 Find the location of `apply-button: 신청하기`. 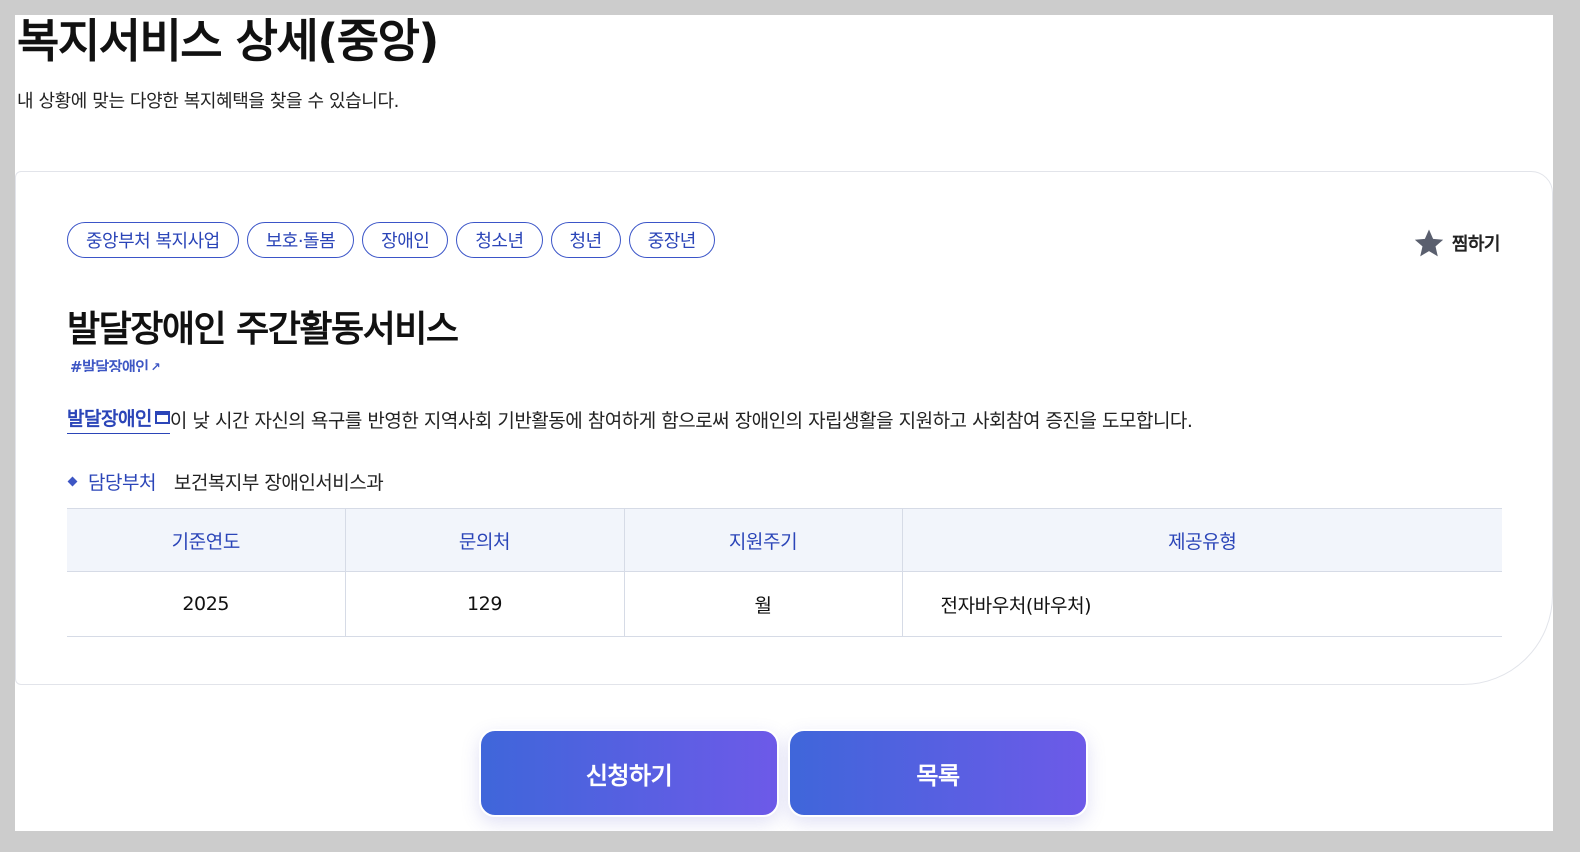

apply-button: 신청하기 is located at coordinates (629, 773).